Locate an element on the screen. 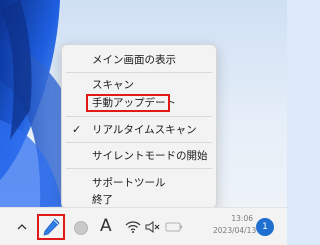  menu-item-label: サイレントモードの開始 is located at coordinates (150, 156).